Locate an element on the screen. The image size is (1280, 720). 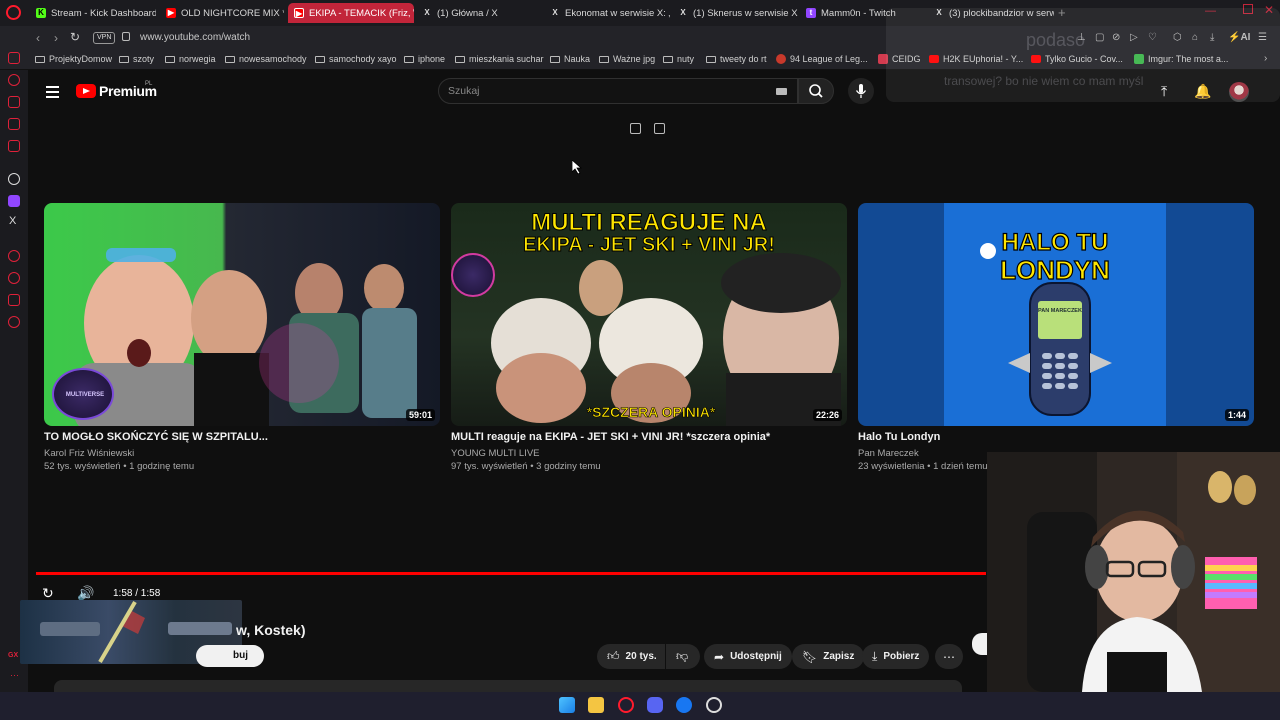
mouse-cursor-icon is located at coordinates (577, 167).